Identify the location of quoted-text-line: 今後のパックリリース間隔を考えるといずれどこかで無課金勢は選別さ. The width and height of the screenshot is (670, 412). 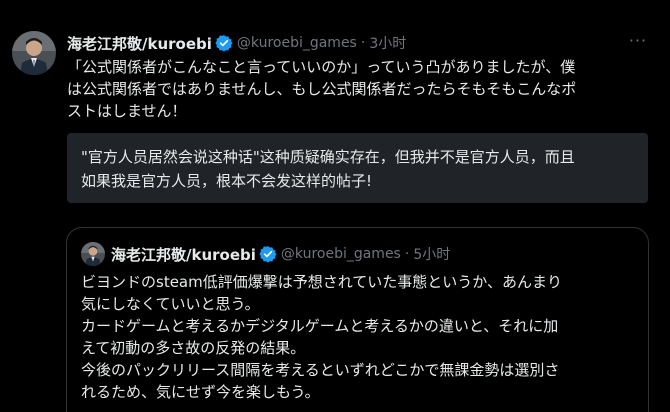
(320, 370).